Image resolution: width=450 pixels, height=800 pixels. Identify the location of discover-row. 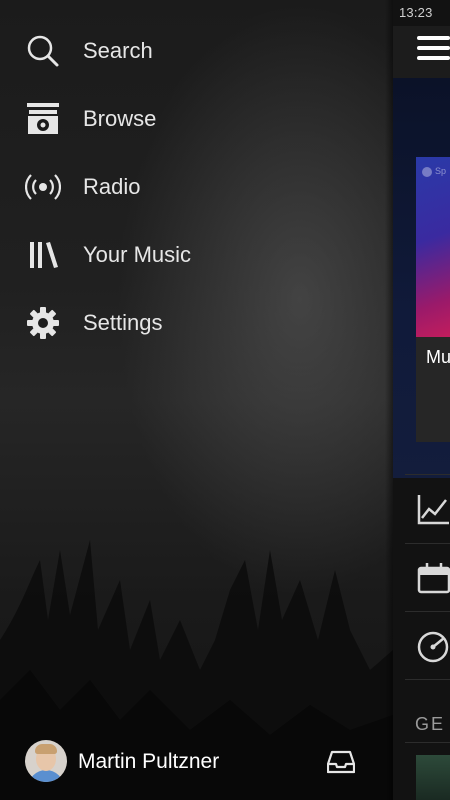
(427, 645).